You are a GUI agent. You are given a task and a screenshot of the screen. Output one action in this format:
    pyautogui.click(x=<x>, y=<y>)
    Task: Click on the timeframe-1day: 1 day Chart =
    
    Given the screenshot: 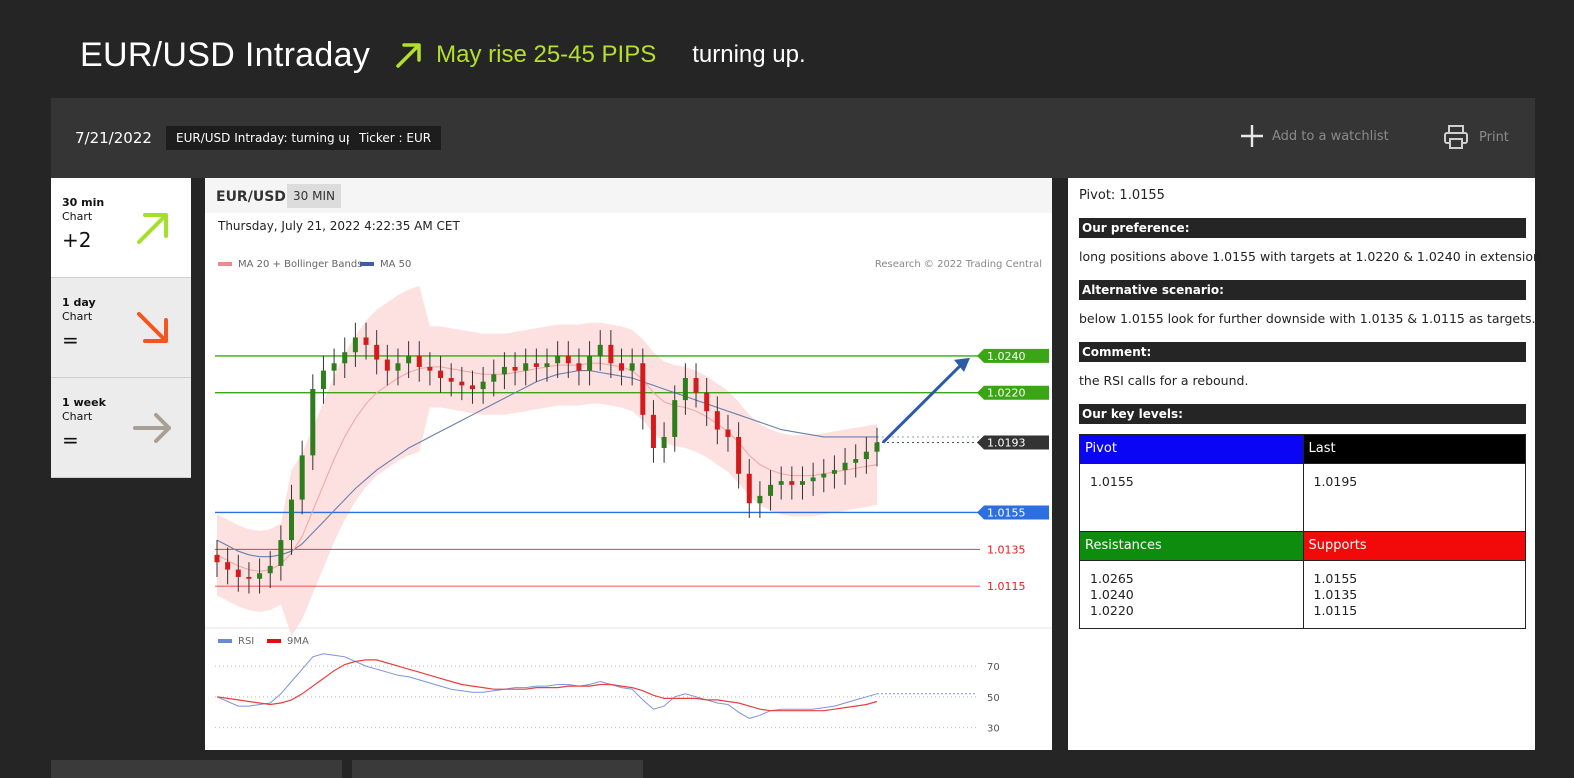 What is the action you would take?
    pyautogui.click(x=121, y=328)
    